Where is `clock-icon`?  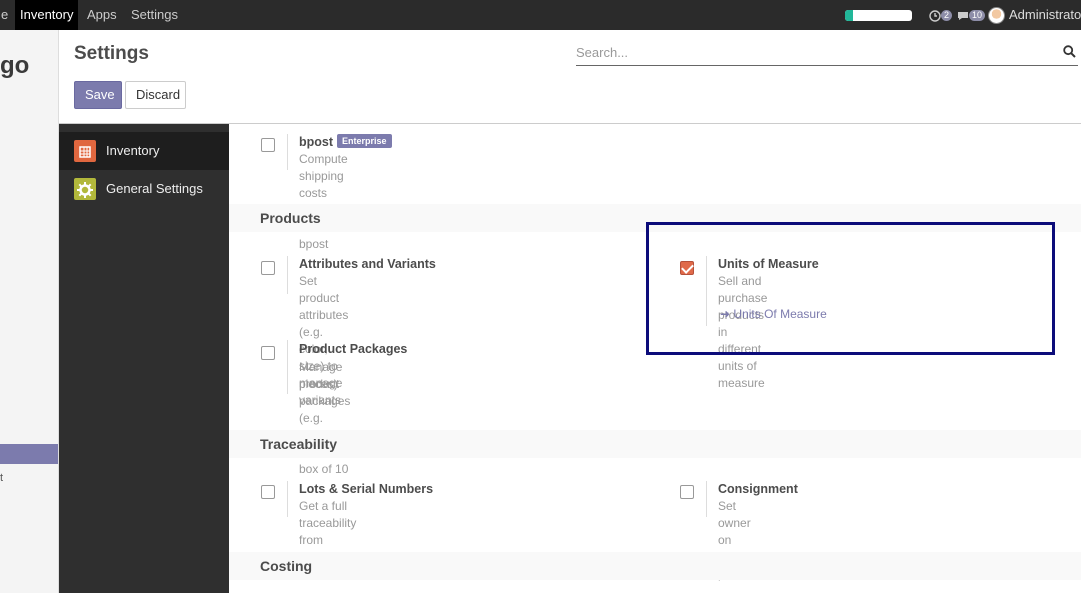
clock-icon is located at coordinates (935, 15).